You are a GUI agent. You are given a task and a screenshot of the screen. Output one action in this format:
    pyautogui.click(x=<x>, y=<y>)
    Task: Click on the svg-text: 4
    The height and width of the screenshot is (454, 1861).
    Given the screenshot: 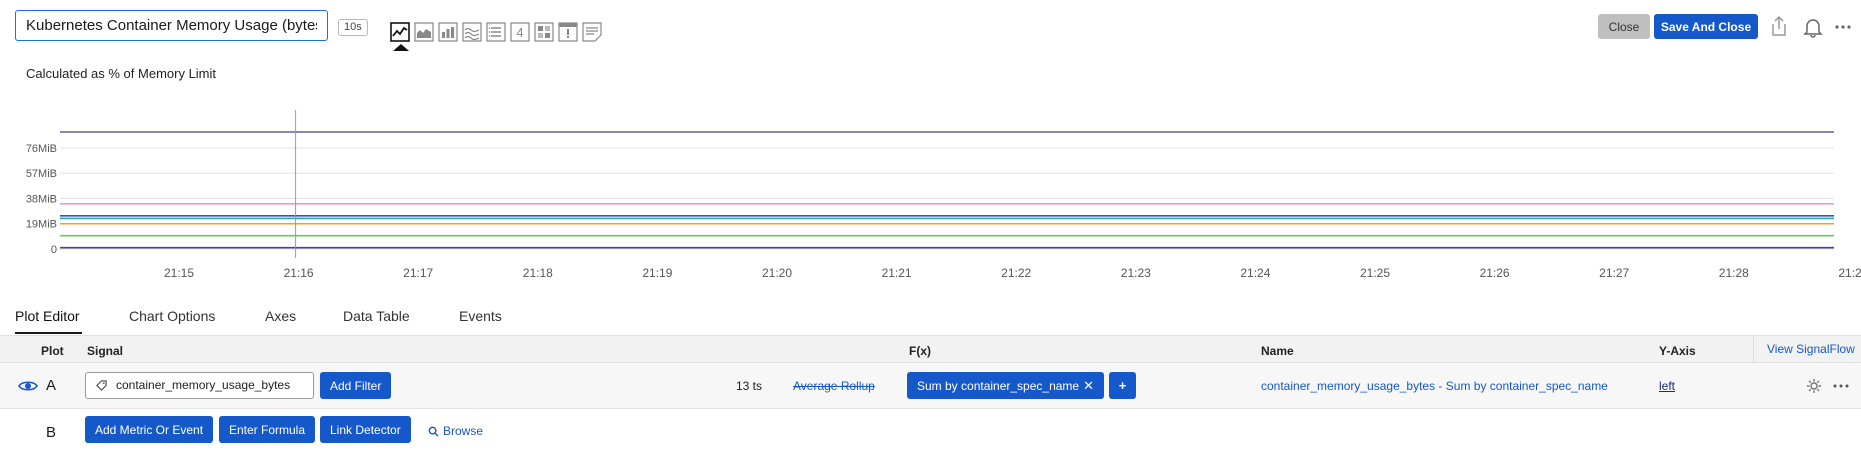 What is the action you would take?
    pyautogui.click(x=519, y=32)
    